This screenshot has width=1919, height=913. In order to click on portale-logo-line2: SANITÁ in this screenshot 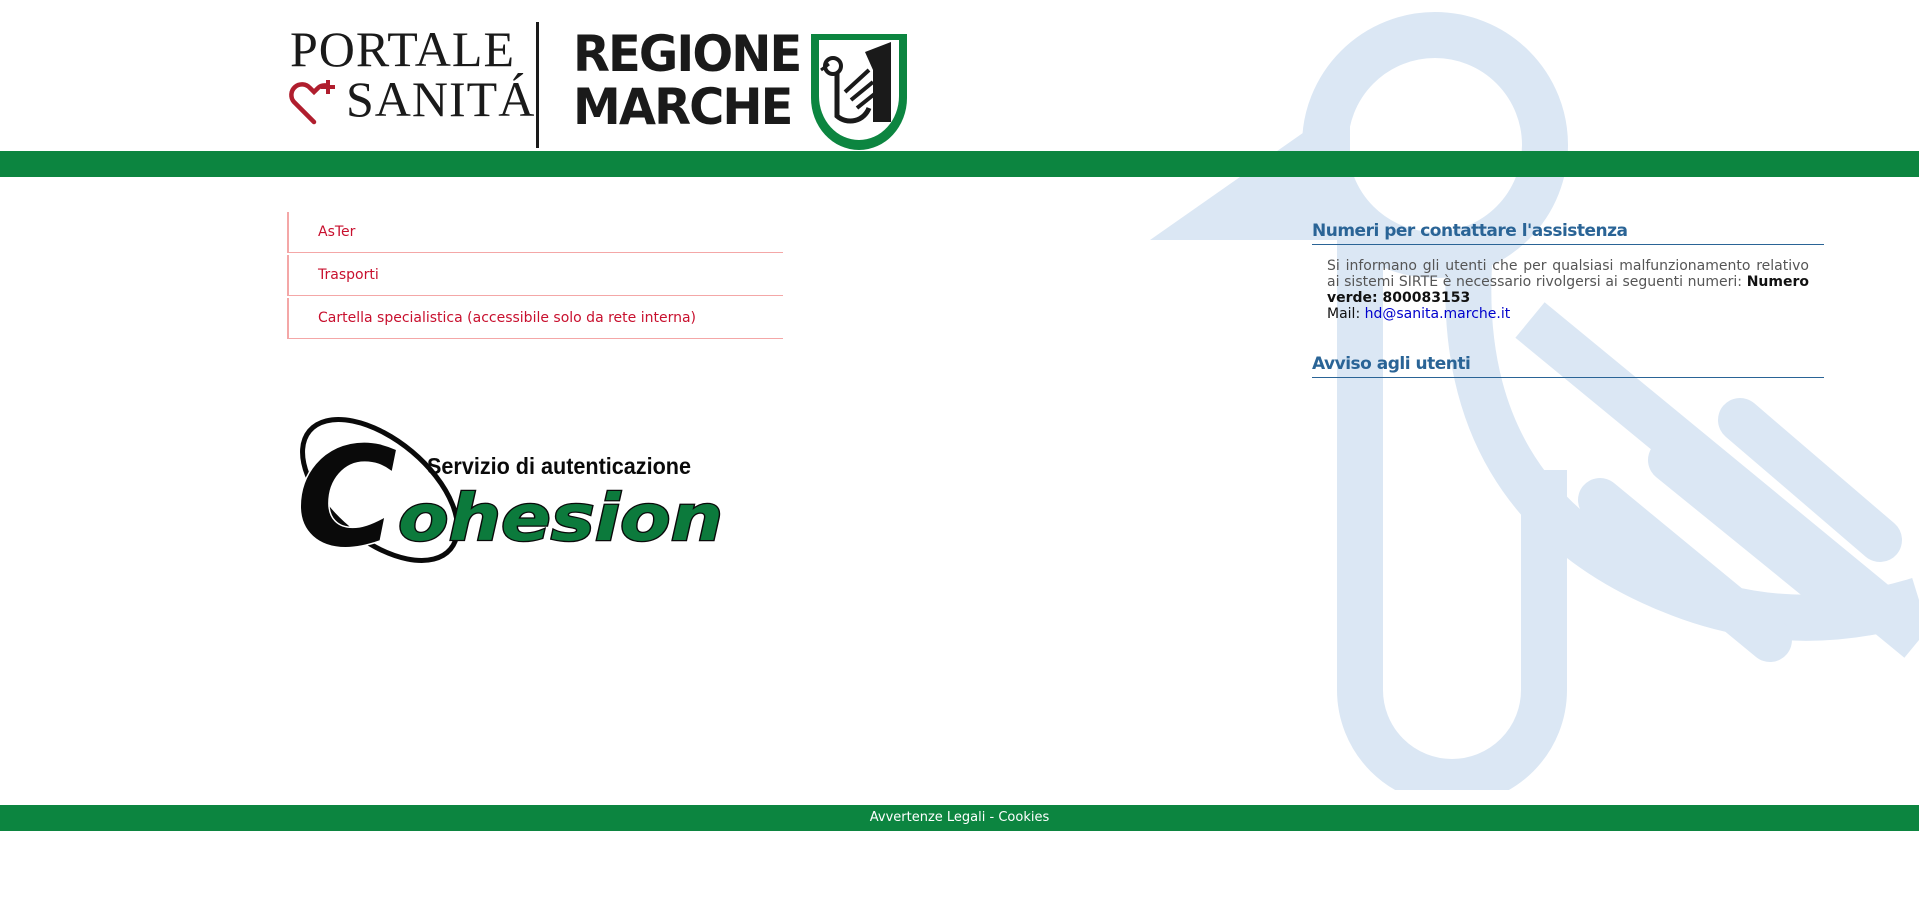, I will do `click(441, 99)`.